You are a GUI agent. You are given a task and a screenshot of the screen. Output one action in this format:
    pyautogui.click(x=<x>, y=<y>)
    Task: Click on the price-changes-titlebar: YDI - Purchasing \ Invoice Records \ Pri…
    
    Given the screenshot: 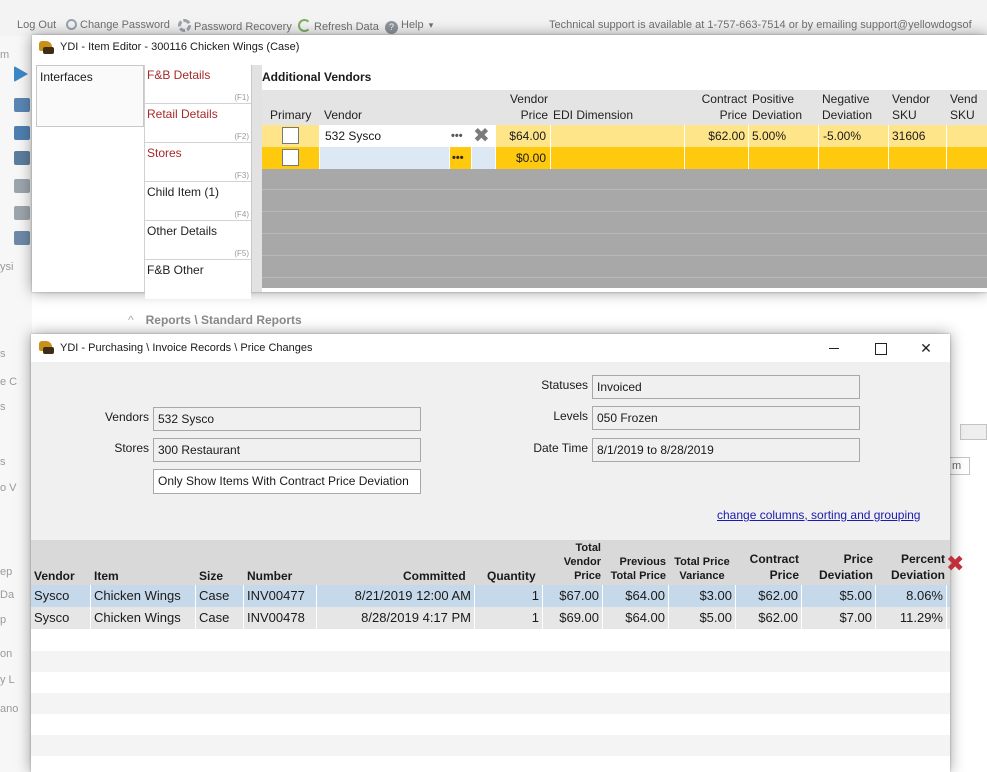 What is the action you would take?
    pyautogui.click(x=490, y=348)
    